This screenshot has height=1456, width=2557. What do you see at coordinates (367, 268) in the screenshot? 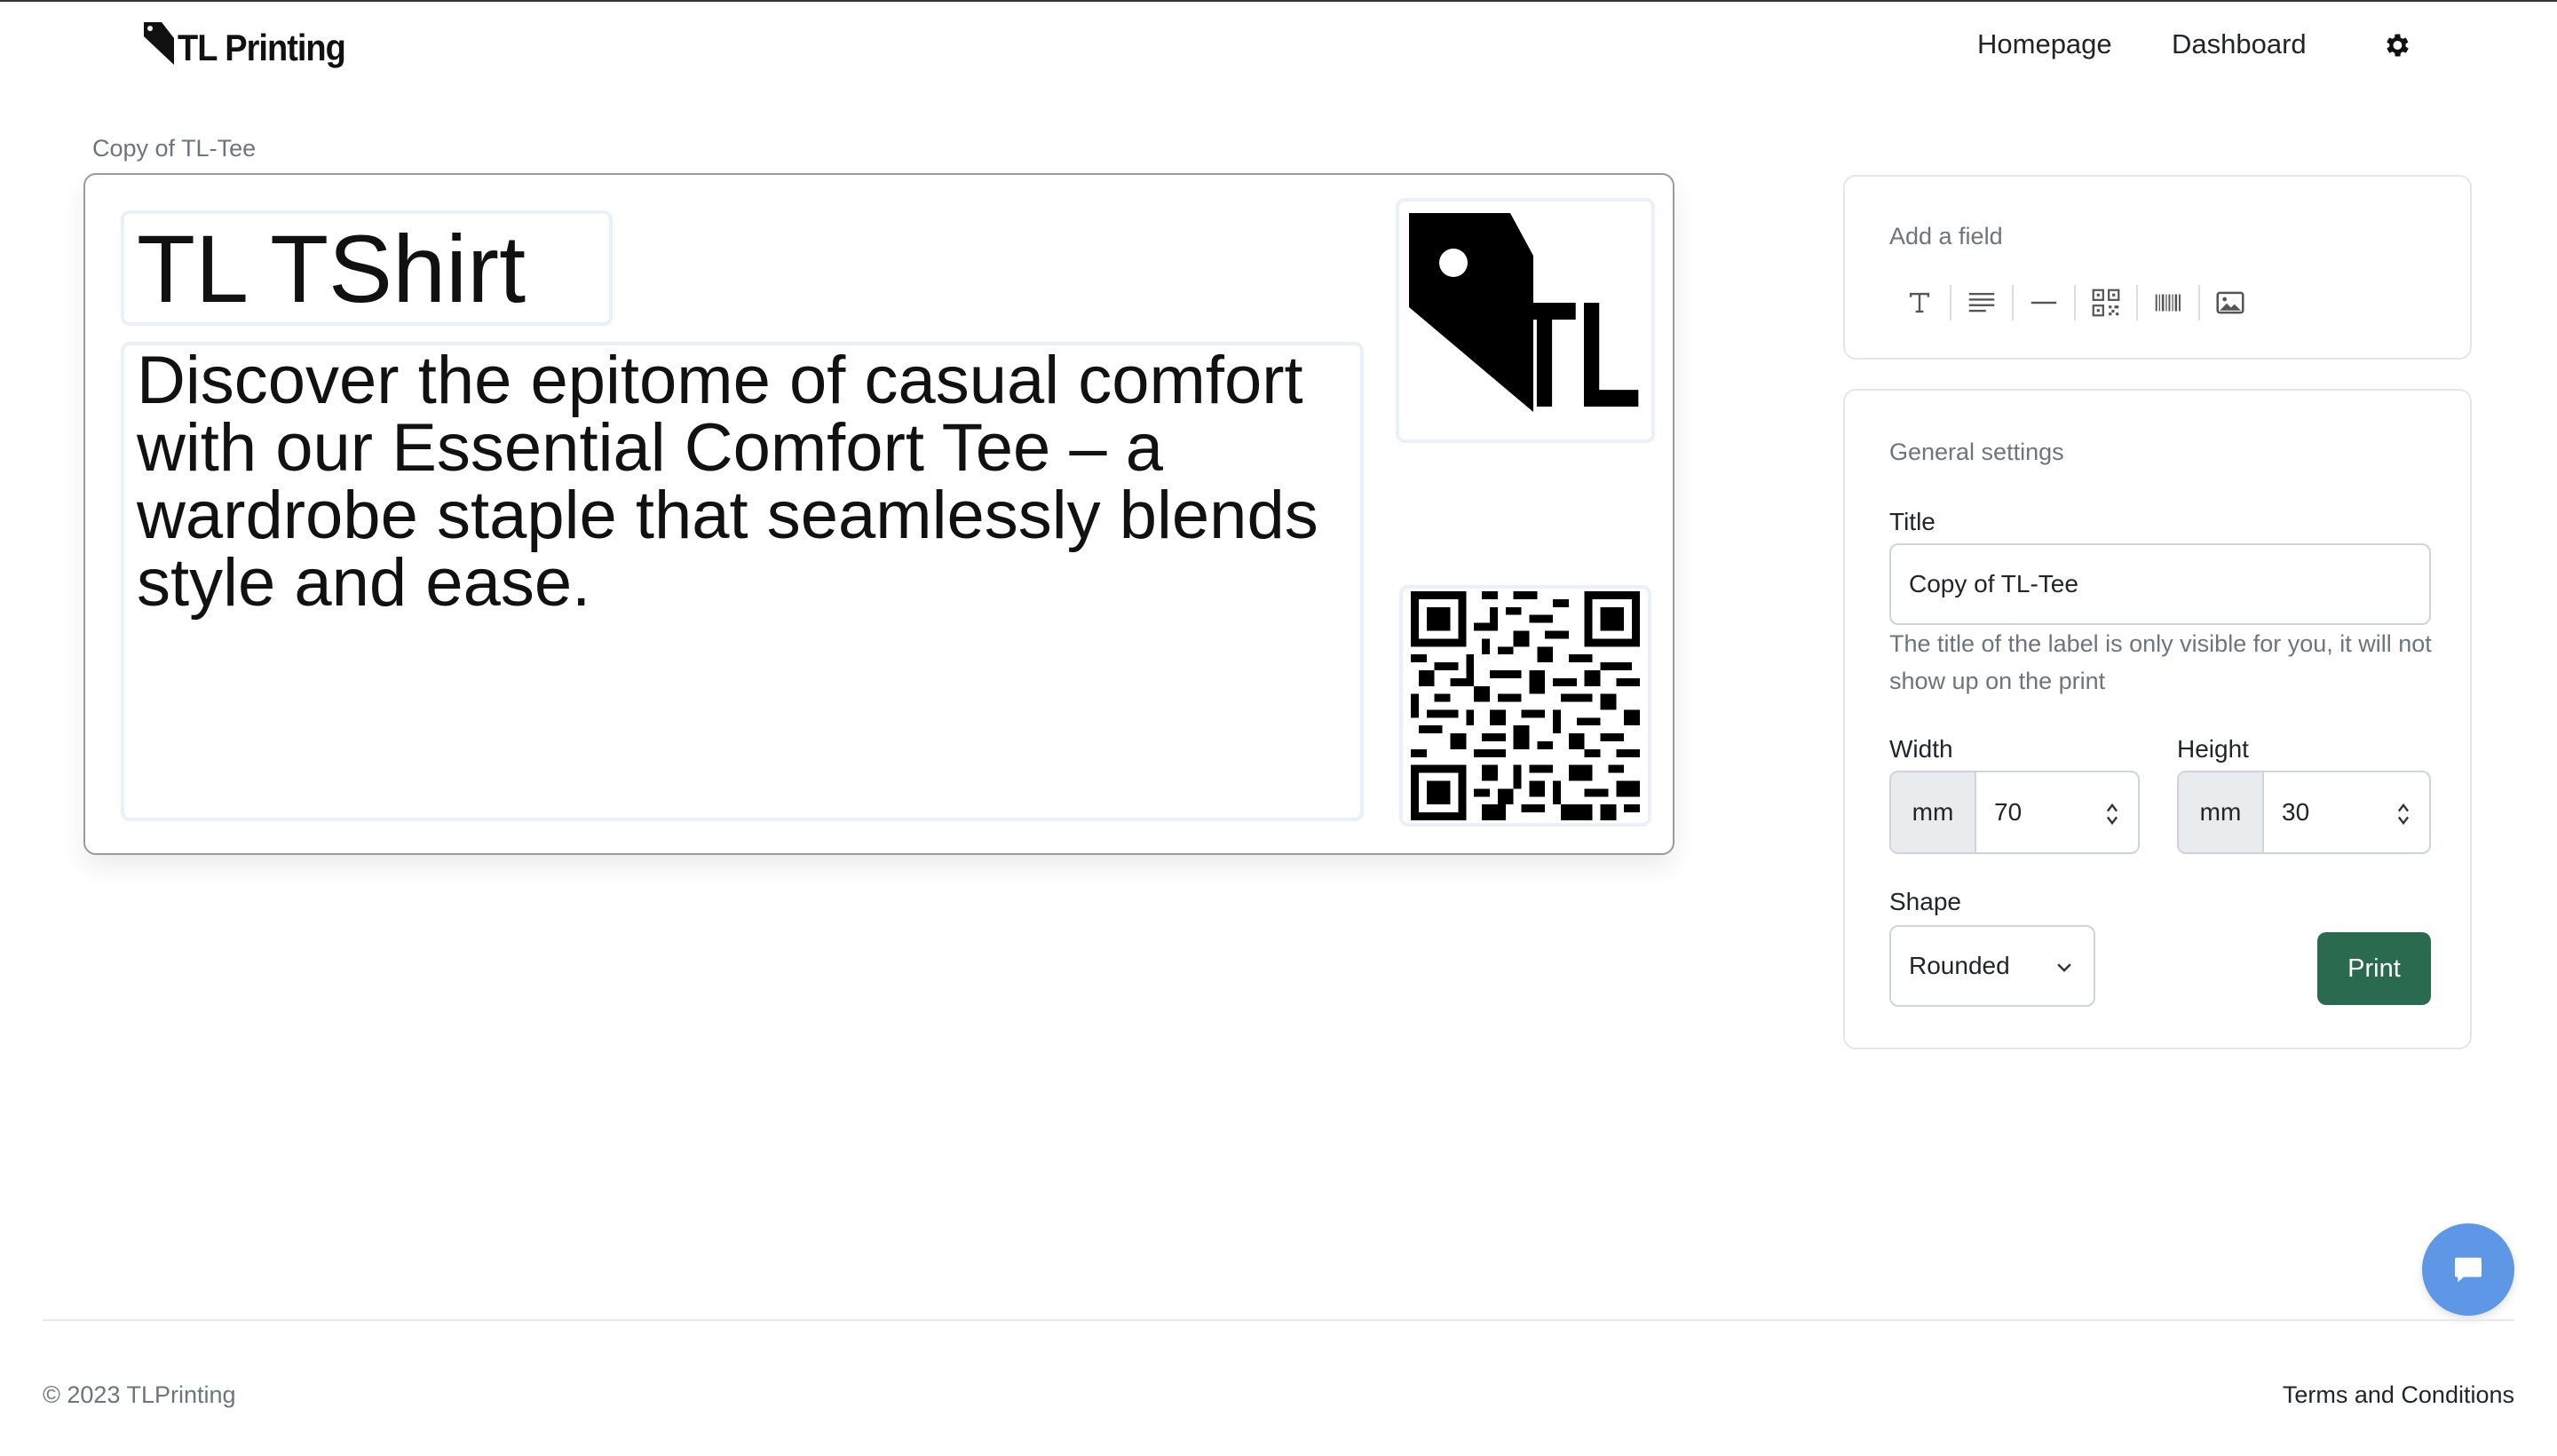
I see `label-title-field: TL TShirt` at bounding box center [367, 268].